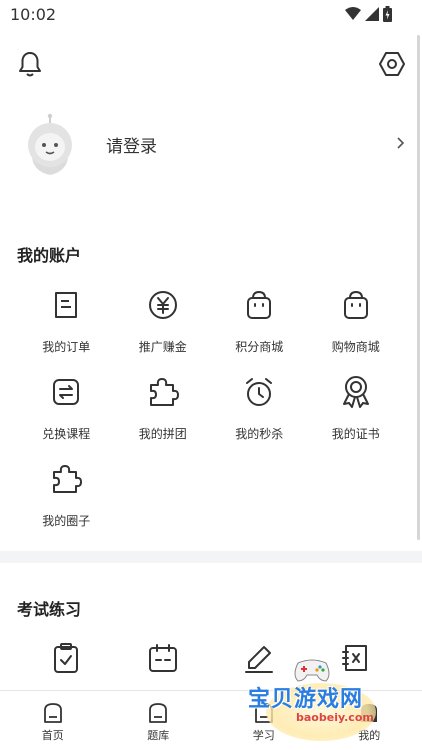  What do you see at coordinates (355, 347) in the screenshot?
I see `account-item-label: 购物商城` at bounding box center [355, 347].